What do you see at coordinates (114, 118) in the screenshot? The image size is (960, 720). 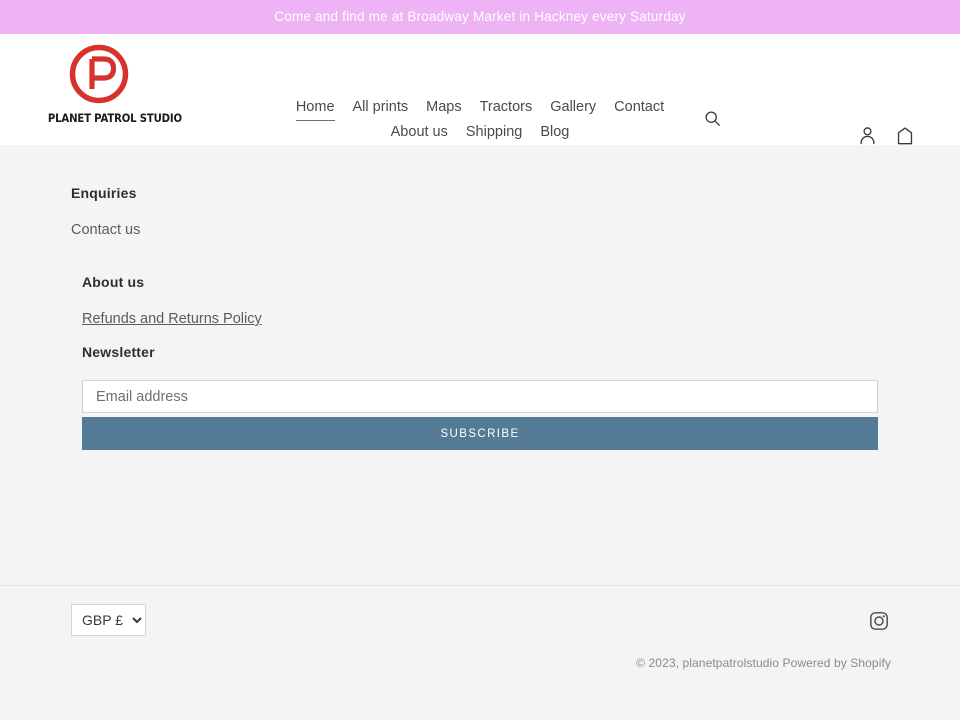 I see `logo-wordmark: PLANET PATROL STUDIO` at bounding box center [114, 118].